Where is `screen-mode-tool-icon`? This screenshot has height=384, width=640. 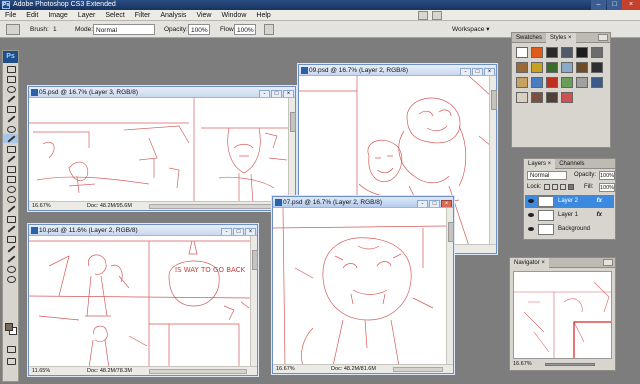 screen-mode-tool-icon is located at coordinates (10, 360).